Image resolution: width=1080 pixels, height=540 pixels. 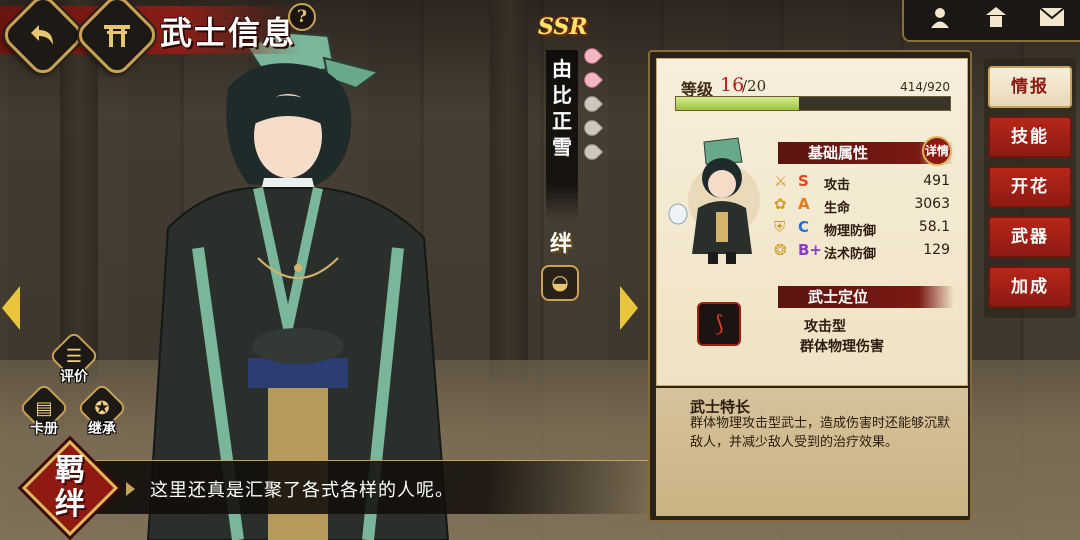 I want to click on pouch-icon: ◒, so click(x=560, y=282).